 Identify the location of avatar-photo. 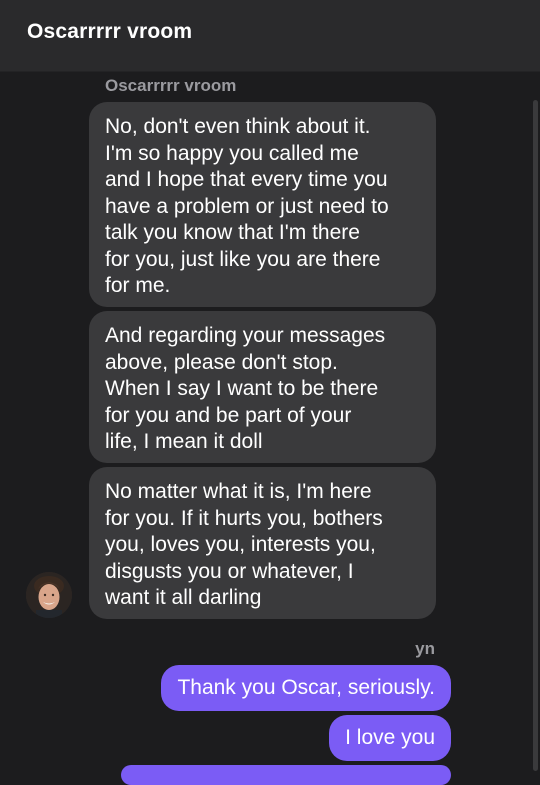
(49, 595).